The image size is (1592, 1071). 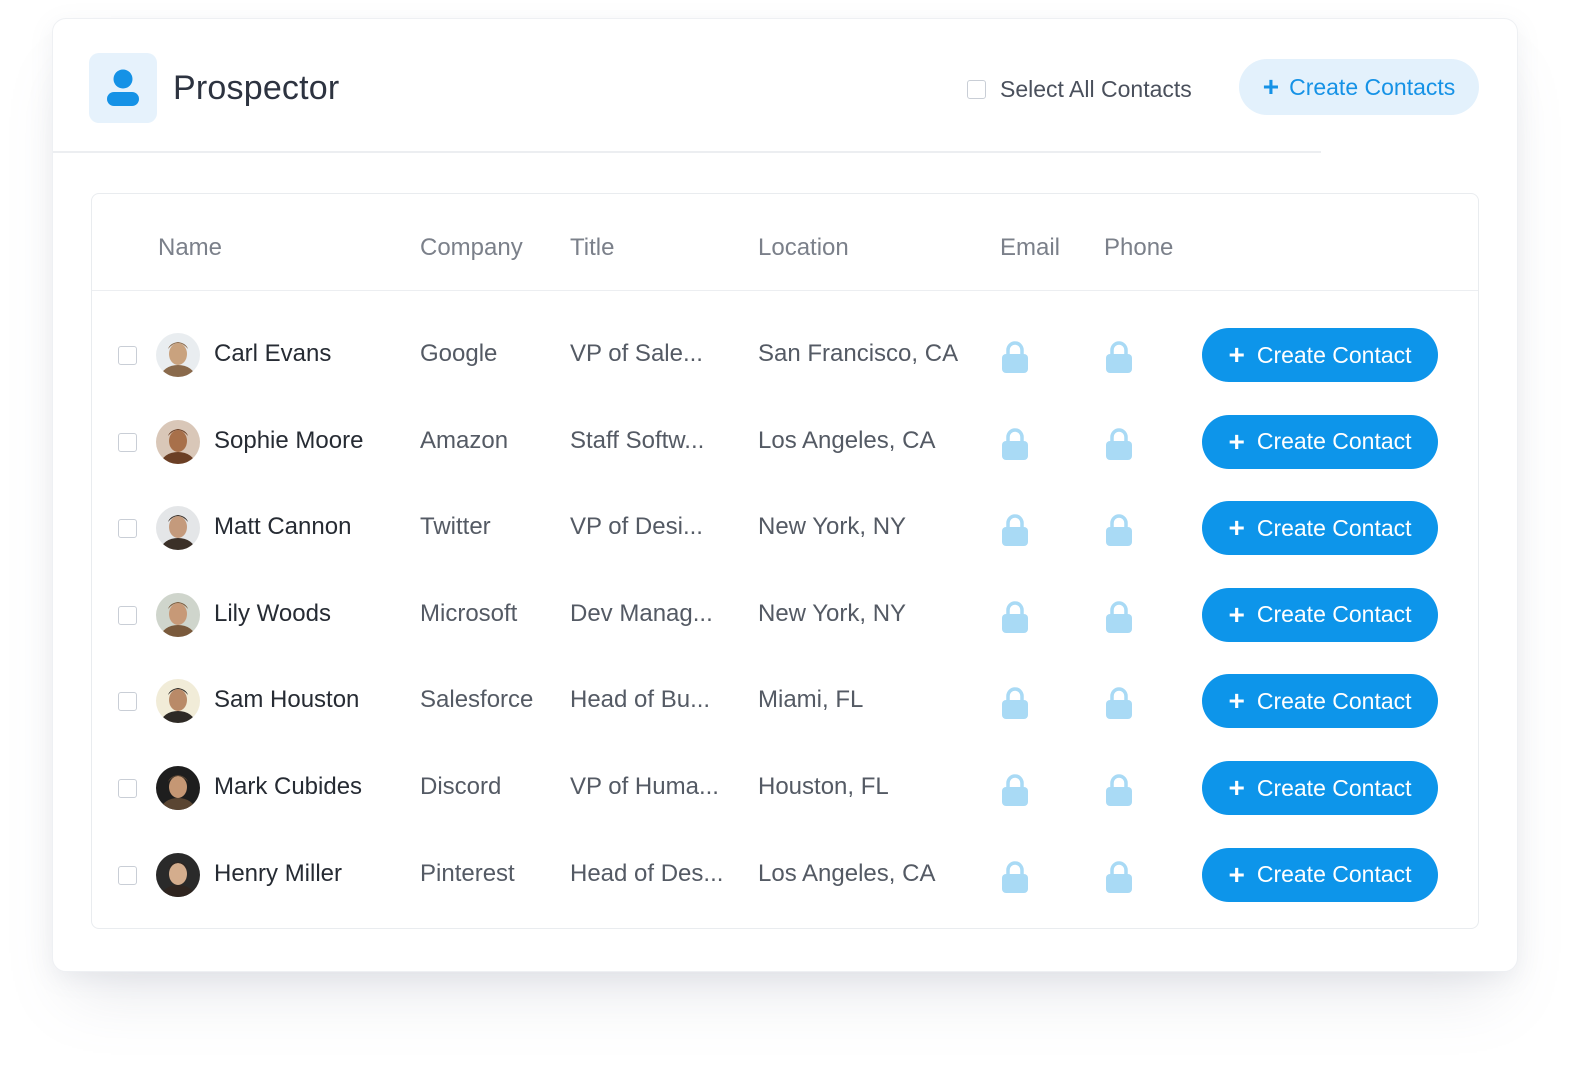 I want to click on select-all-contacts: Select All Contacts, so click(x=1079, y=89).